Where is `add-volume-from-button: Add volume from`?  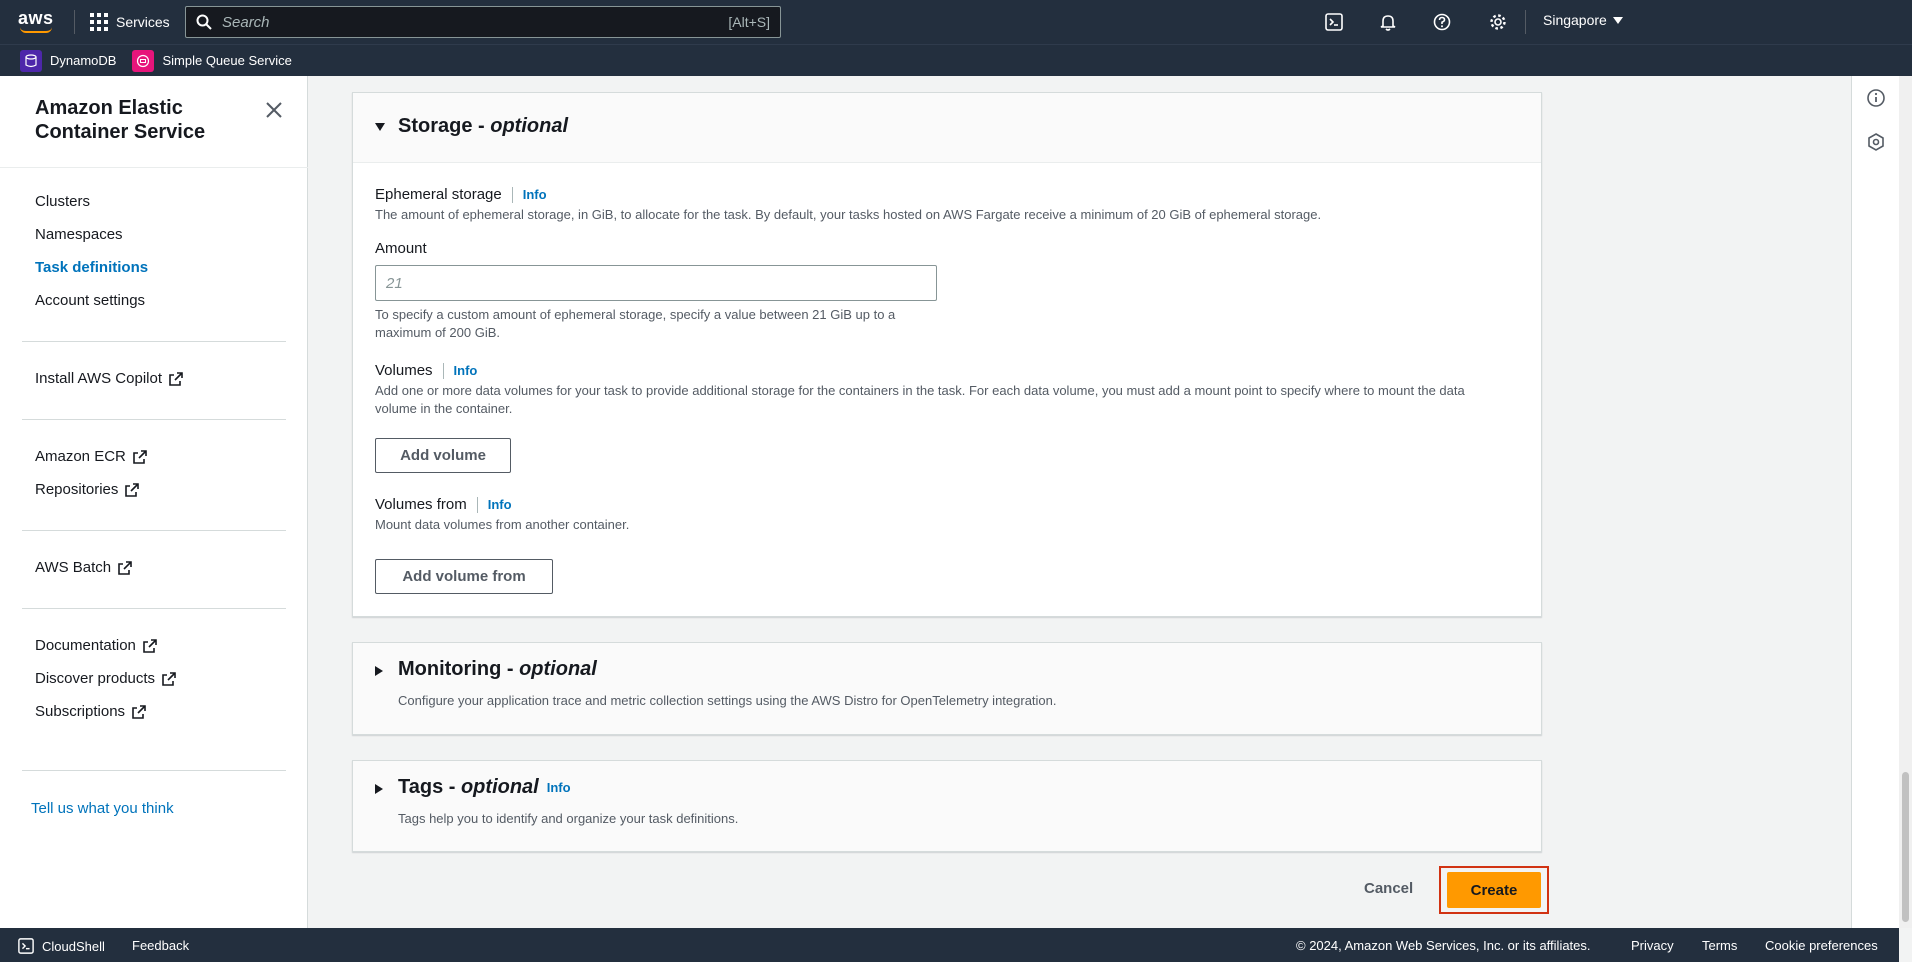
add-volume-from-button: Add volume from is located at coordinates (464, 576).